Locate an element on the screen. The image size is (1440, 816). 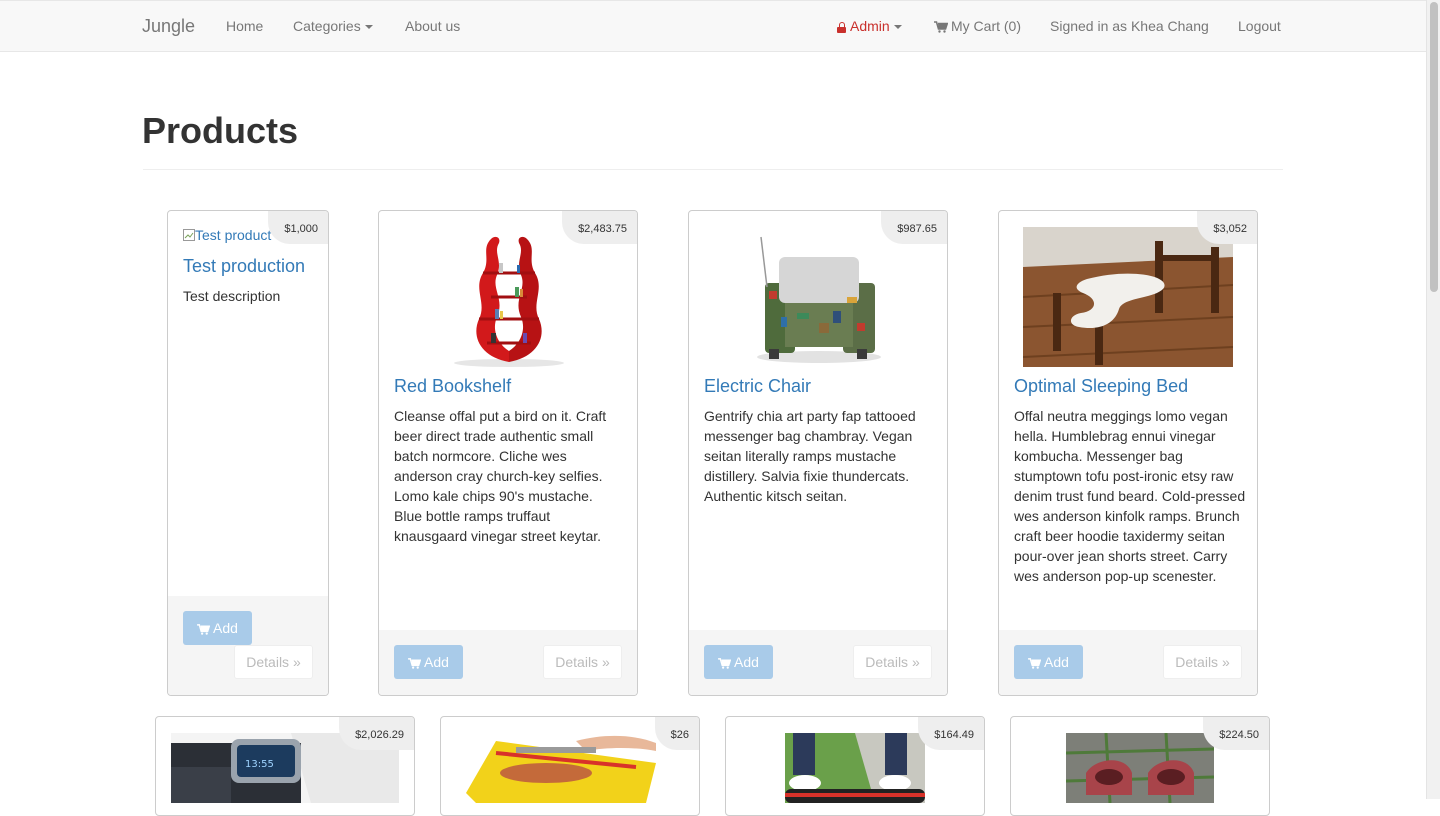
price-badge: $2,026.29 is located at coordinates (376, 733).